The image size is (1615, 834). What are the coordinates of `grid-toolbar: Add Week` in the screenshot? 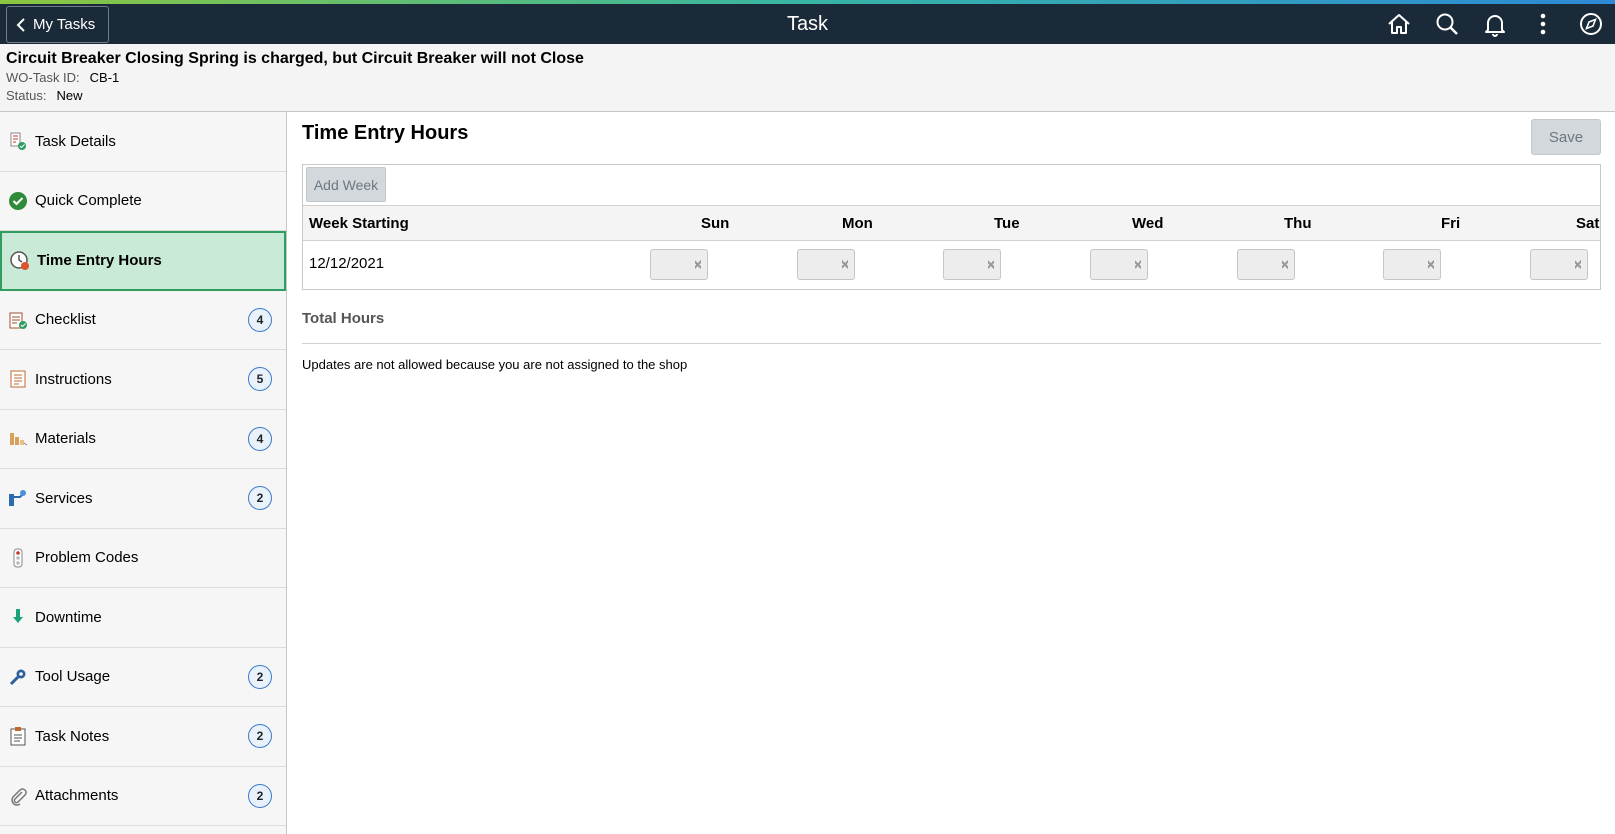 It's located at (951, 185).